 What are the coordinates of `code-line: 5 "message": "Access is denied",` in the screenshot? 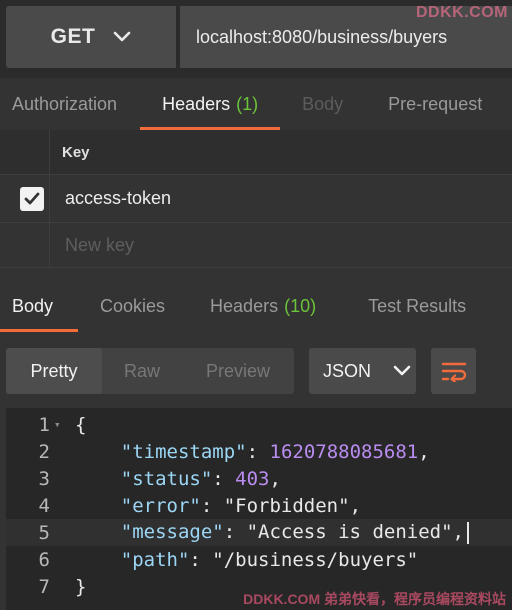 It's located at (259, 532).